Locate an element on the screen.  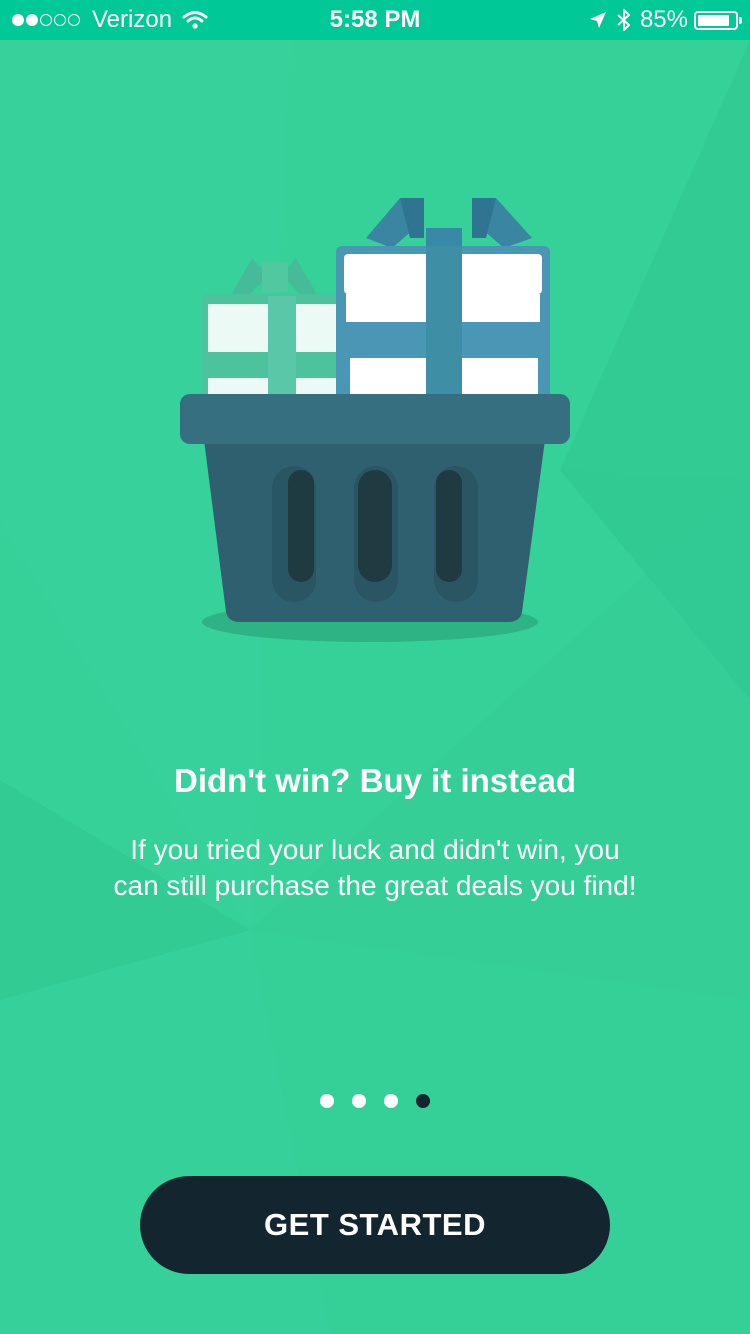
battery-percent: 85% is located at coordinates (663, 19).